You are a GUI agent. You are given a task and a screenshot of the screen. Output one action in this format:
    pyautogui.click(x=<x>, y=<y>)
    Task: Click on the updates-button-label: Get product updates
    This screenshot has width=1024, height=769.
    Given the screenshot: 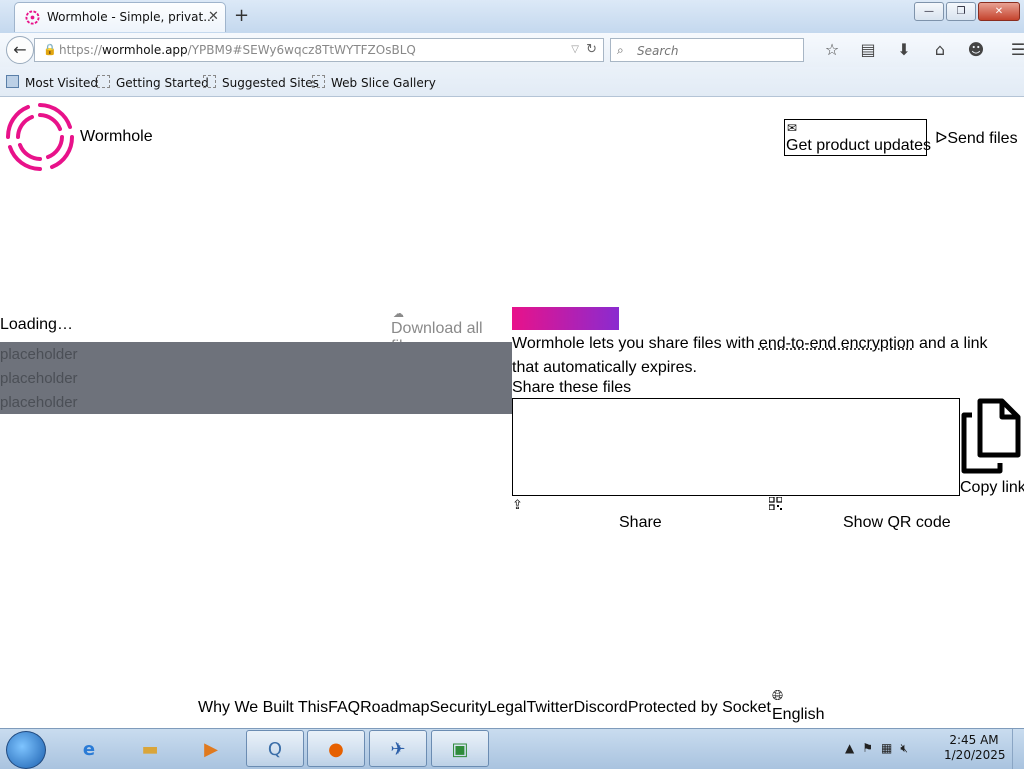 What is the action you would take?
    pyautogui.click(x=858, y=145)
    